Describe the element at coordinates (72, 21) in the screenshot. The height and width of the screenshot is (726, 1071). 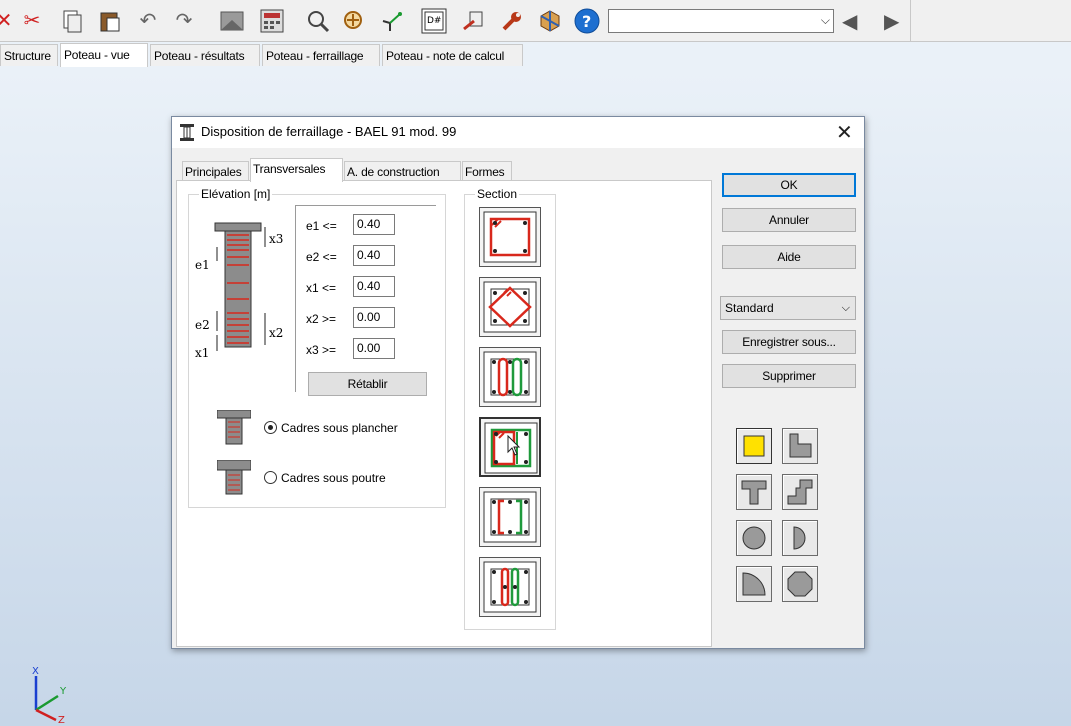
I see `copy-icon` at that location.